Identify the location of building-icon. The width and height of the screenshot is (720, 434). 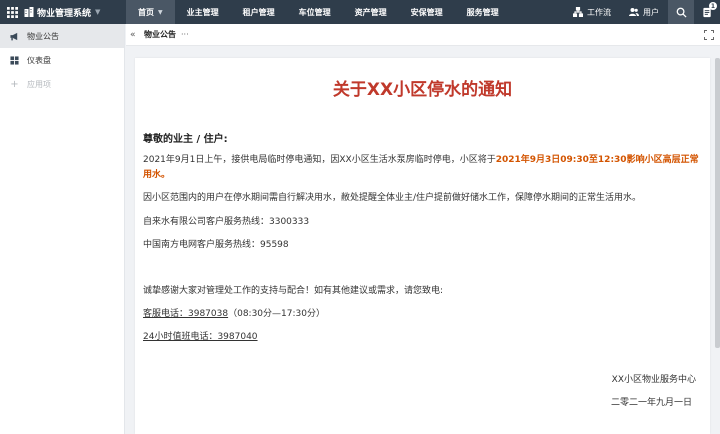
(29, 12).